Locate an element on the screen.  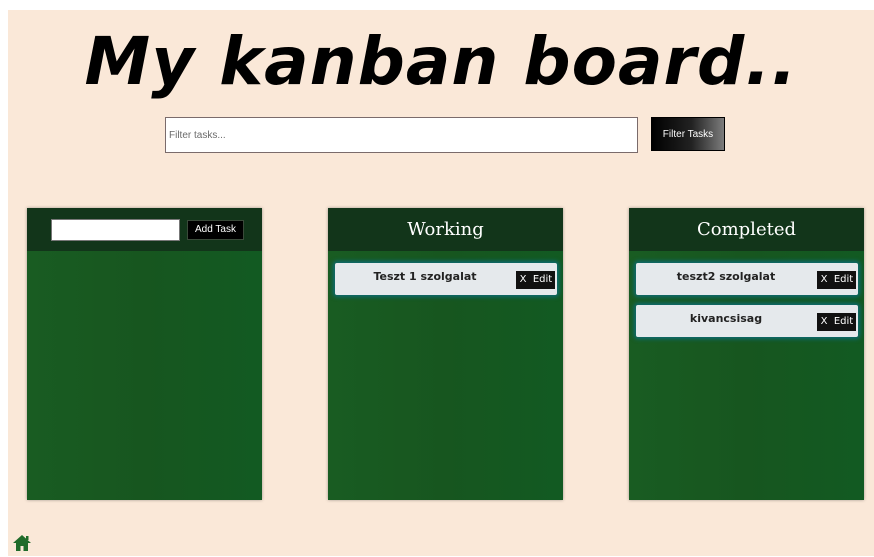
task-card: teszt2 szolgalat X Edit is located at coordinates (747, 279).